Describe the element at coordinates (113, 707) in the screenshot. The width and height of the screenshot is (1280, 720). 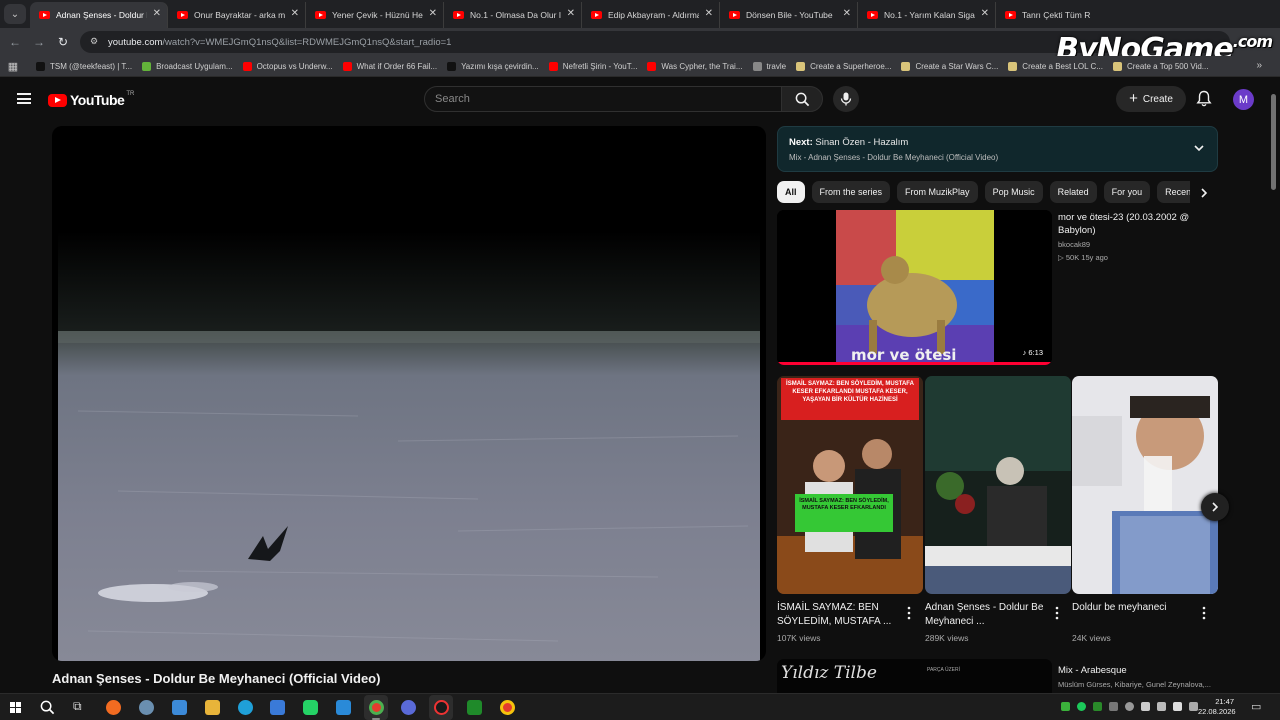
I see `firefox-icon` at that location.